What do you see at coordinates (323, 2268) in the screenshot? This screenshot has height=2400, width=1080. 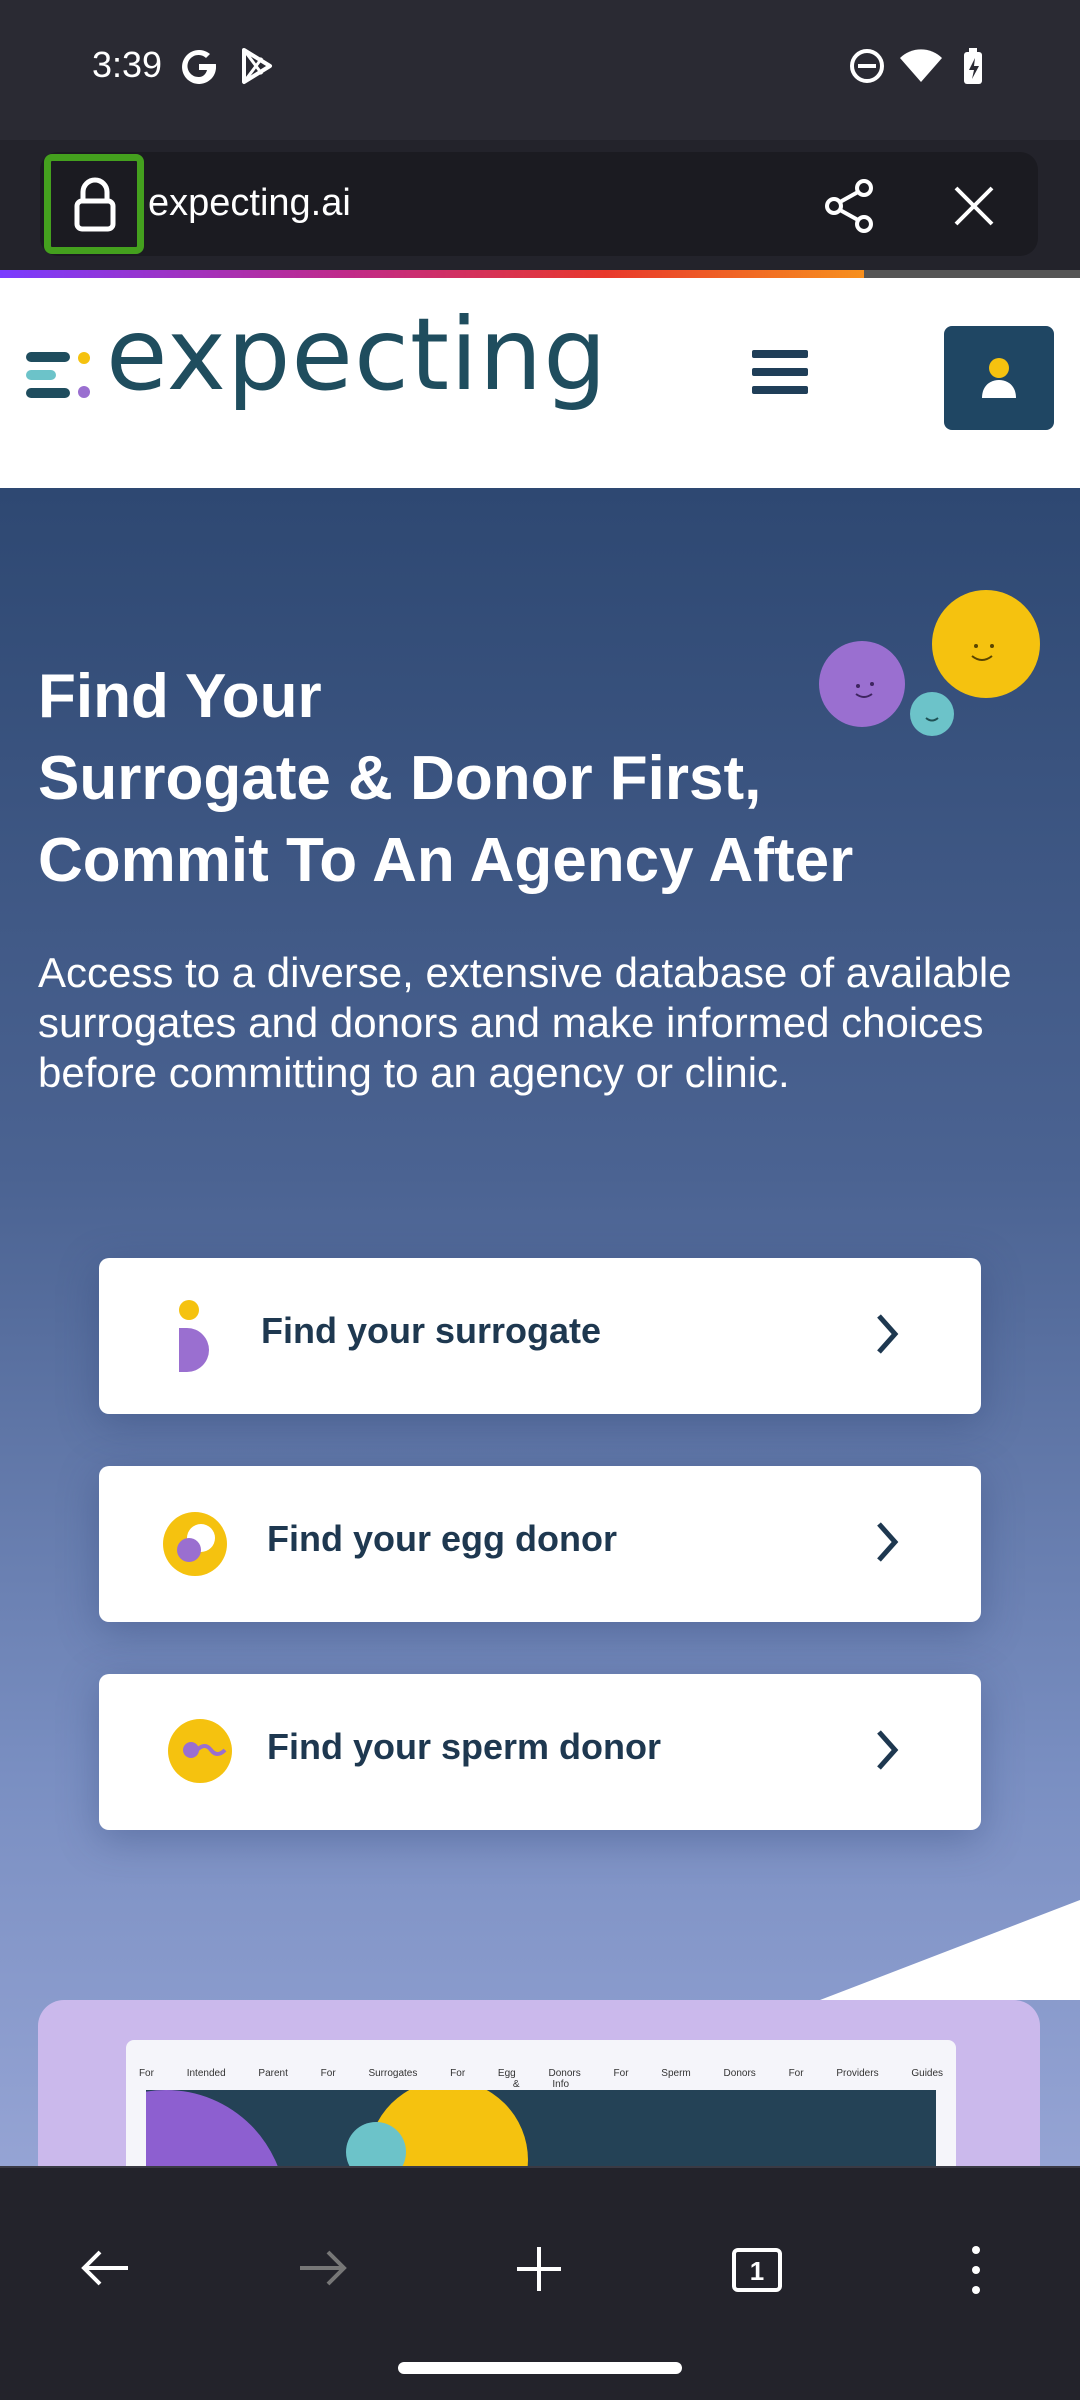 I see `forward-arrow-icon` at bounding box center [323, 2268].